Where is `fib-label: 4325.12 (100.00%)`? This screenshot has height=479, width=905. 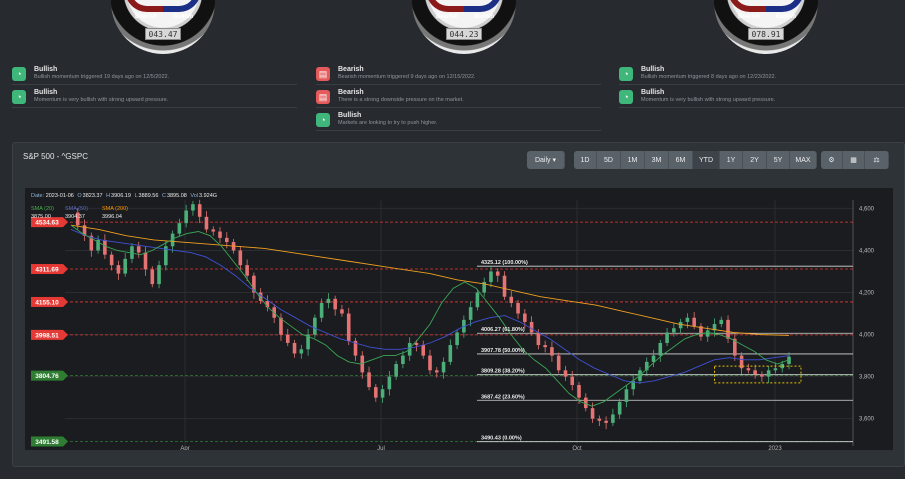 fib-label: 4325.12 (100.00%) is located at coordinates (504, 263).